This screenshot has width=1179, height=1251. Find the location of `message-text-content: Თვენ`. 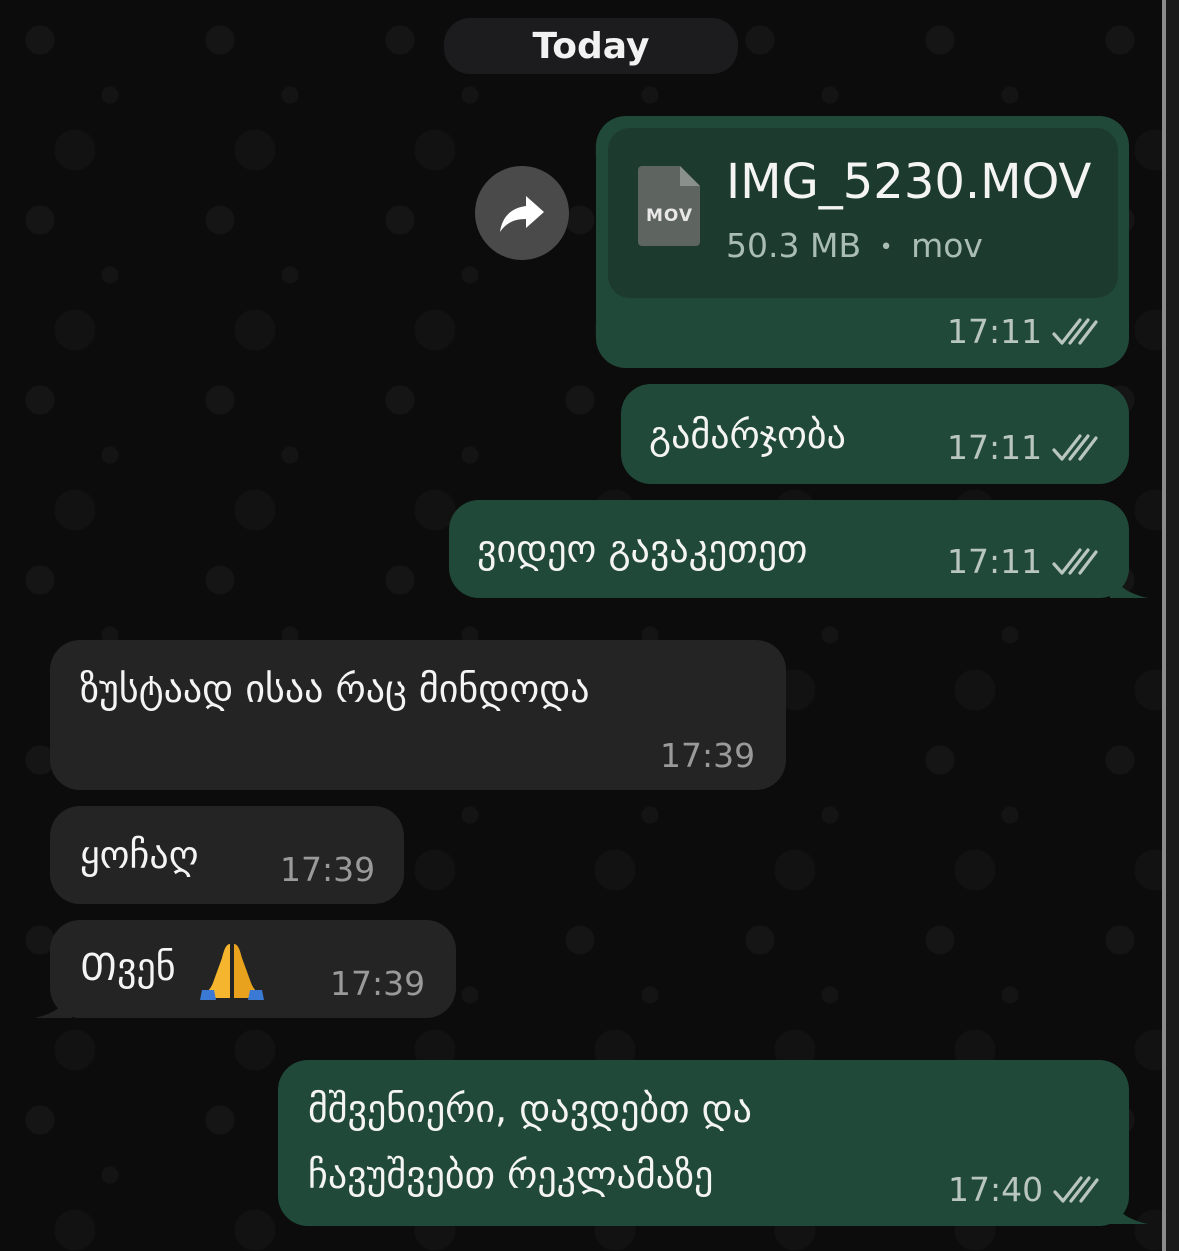

message-text-content: Თვენ is located at coordinates (128, 967).